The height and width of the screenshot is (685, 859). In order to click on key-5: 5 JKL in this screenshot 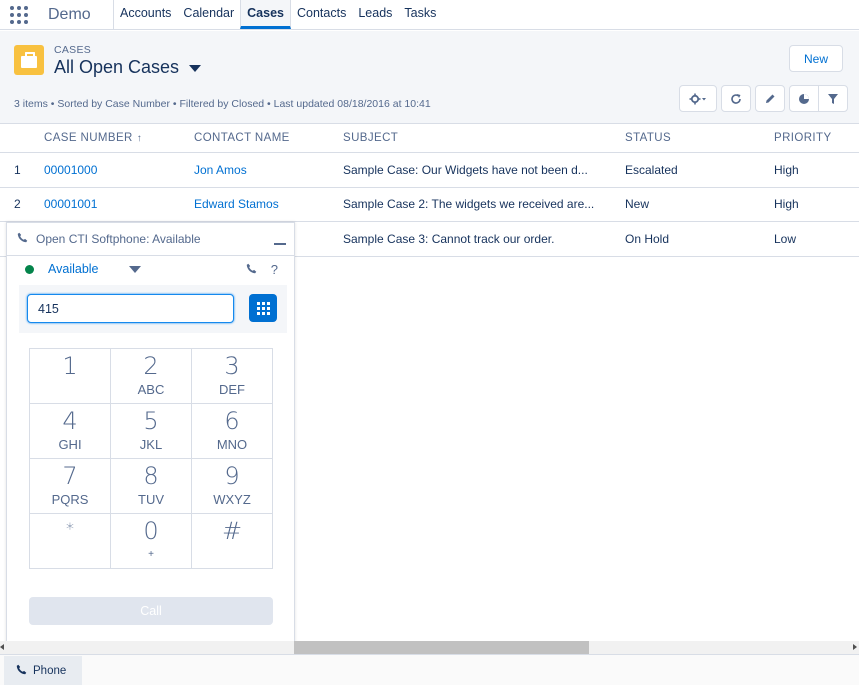, I will do `click(151, 431)`.